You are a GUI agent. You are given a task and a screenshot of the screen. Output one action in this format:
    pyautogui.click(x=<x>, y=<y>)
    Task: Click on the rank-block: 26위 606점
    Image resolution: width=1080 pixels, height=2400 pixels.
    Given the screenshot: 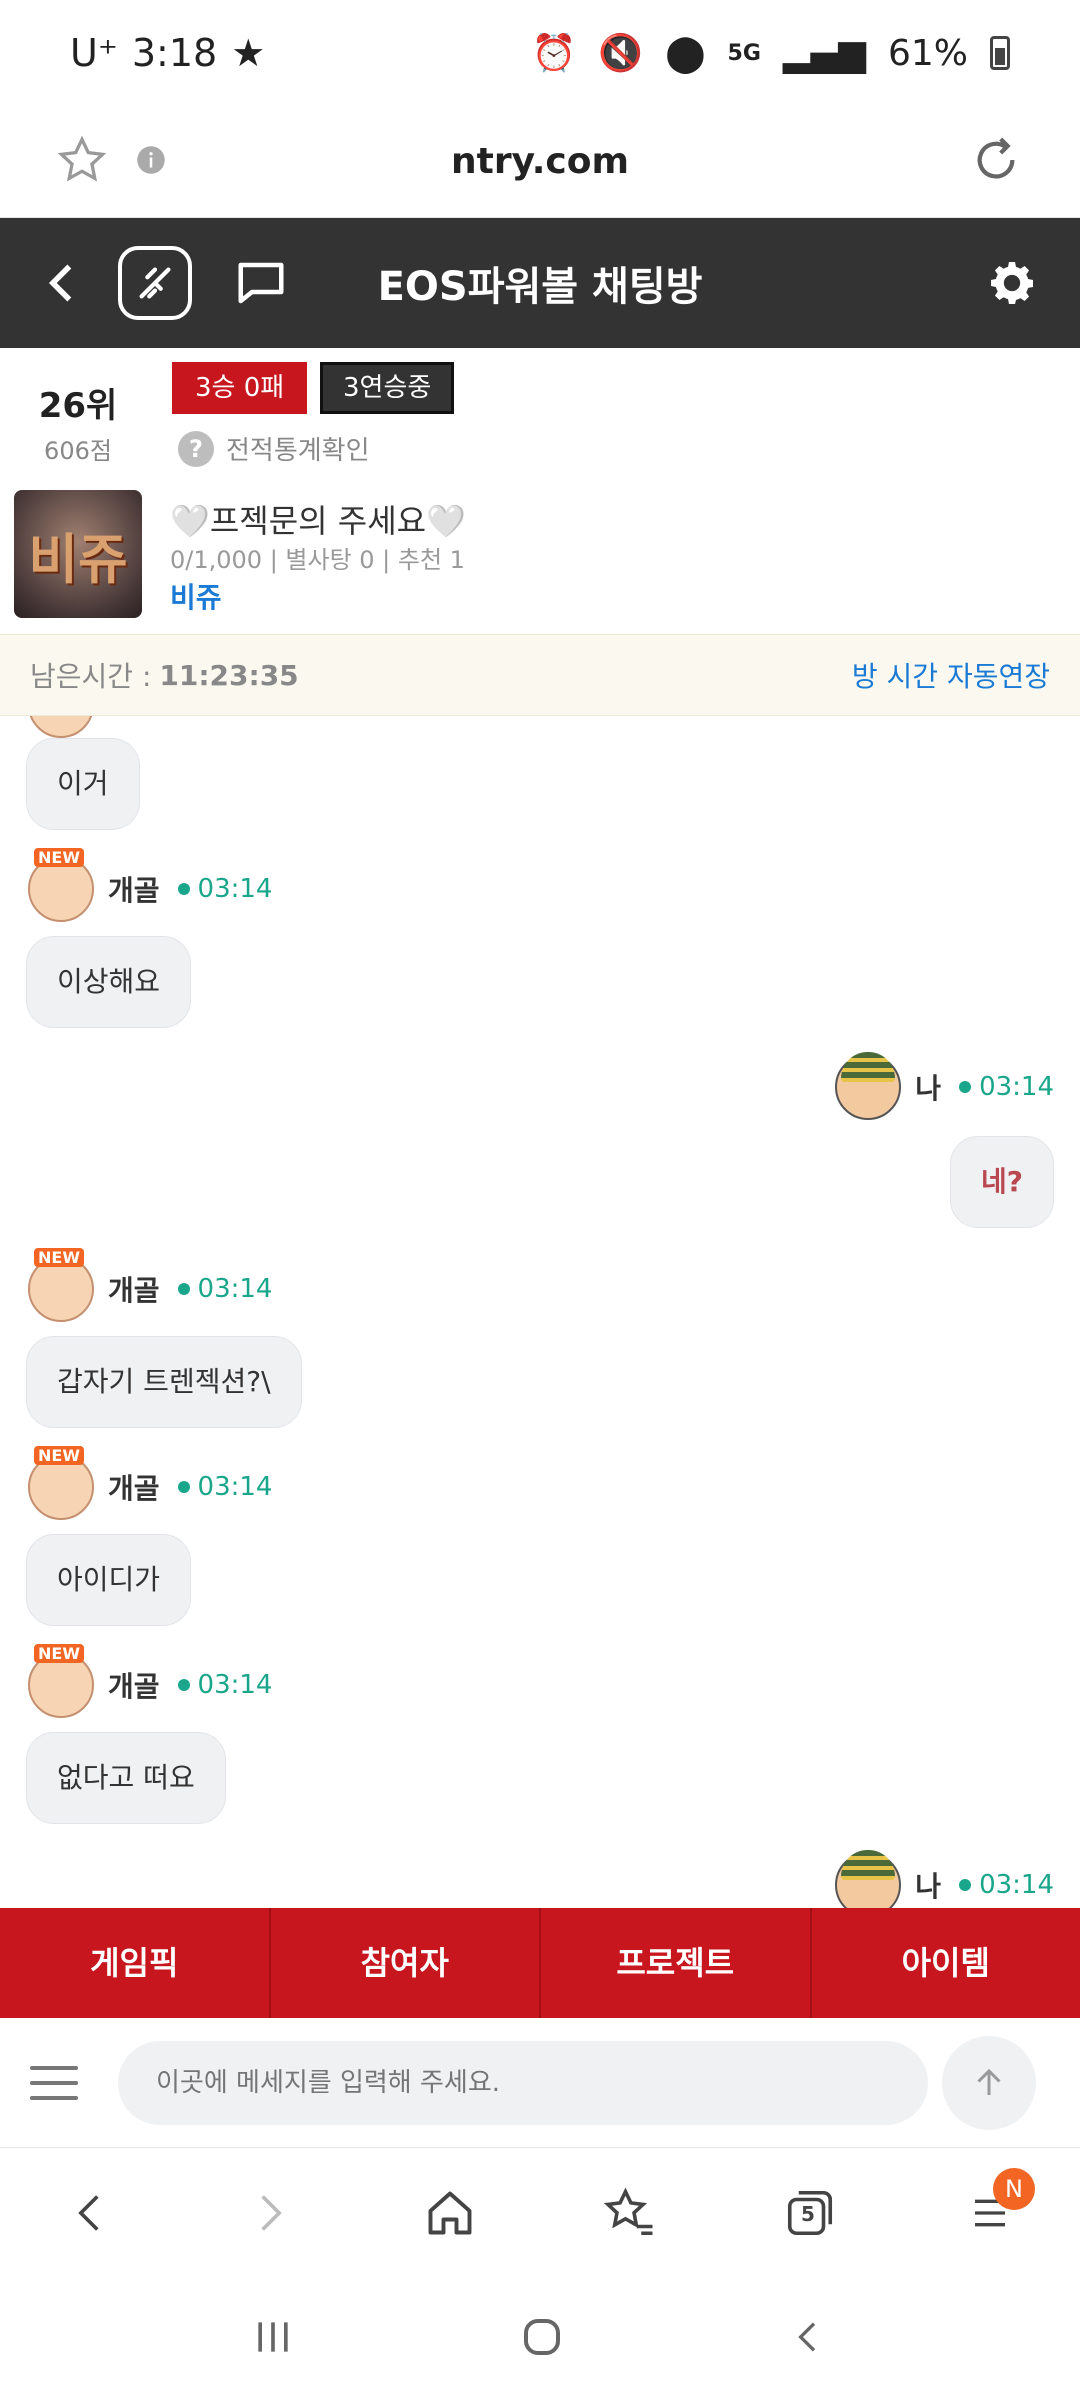 What is the action you would take?
    pyautogui.click(x=78, y=422)
    